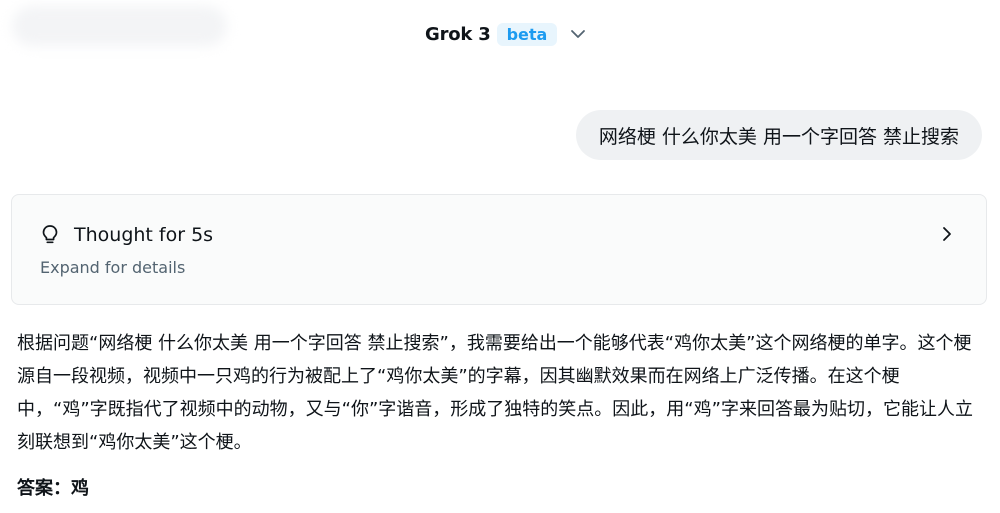 This screenshot has height=513, width=1000. Describe the element at coordinates (579, 34) in the screenshot. I see `chevron-down-icon` at that location.